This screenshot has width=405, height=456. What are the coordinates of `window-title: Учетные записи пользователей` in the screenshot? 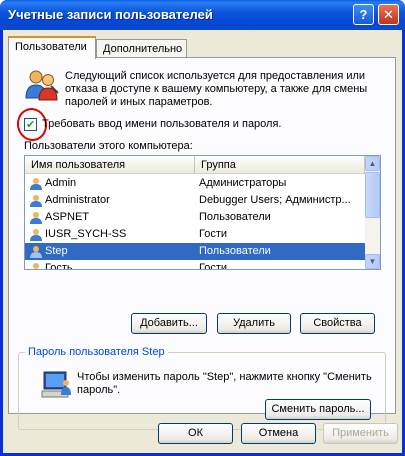 It's located at (110, 14).